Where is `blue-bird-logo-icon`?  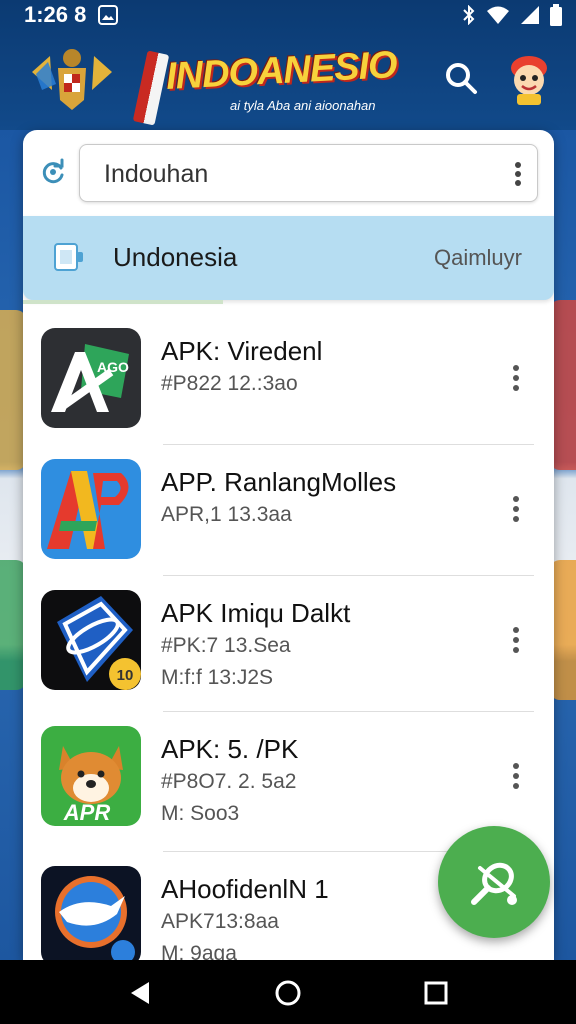
blue-bird-logo-icon is located at coordinates (91, 913).